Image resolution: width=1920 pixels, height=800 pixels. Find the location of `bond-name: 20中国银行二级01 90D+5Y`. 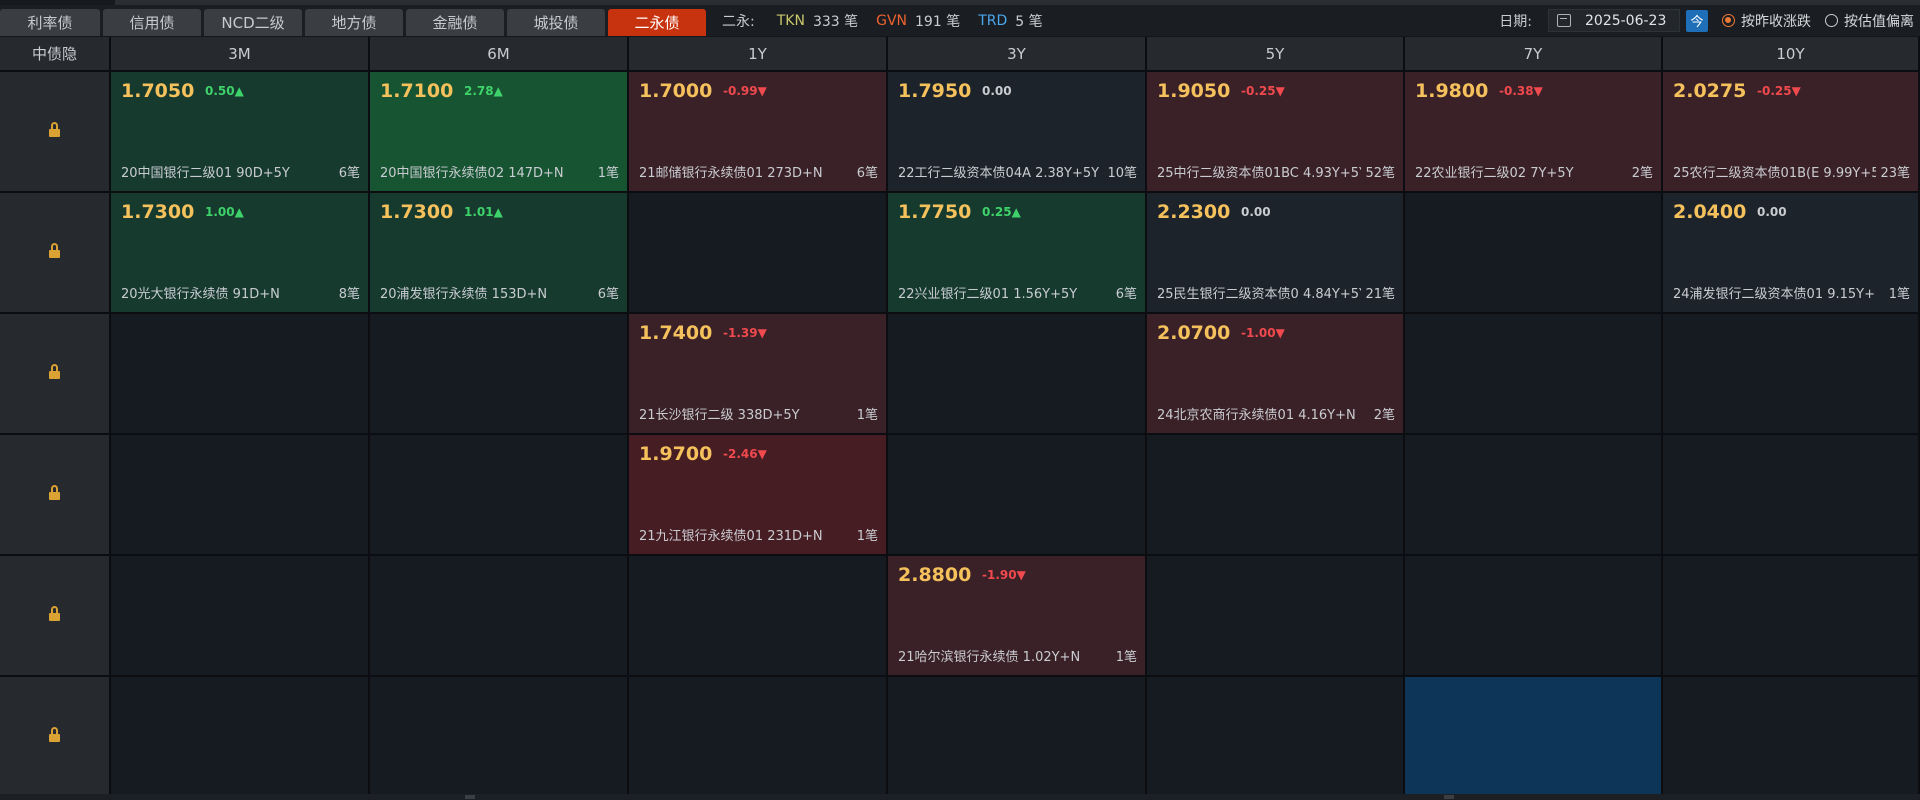

bond-name: 20中国银行二级01 90D+5Y is located at coordinates (205, 173).